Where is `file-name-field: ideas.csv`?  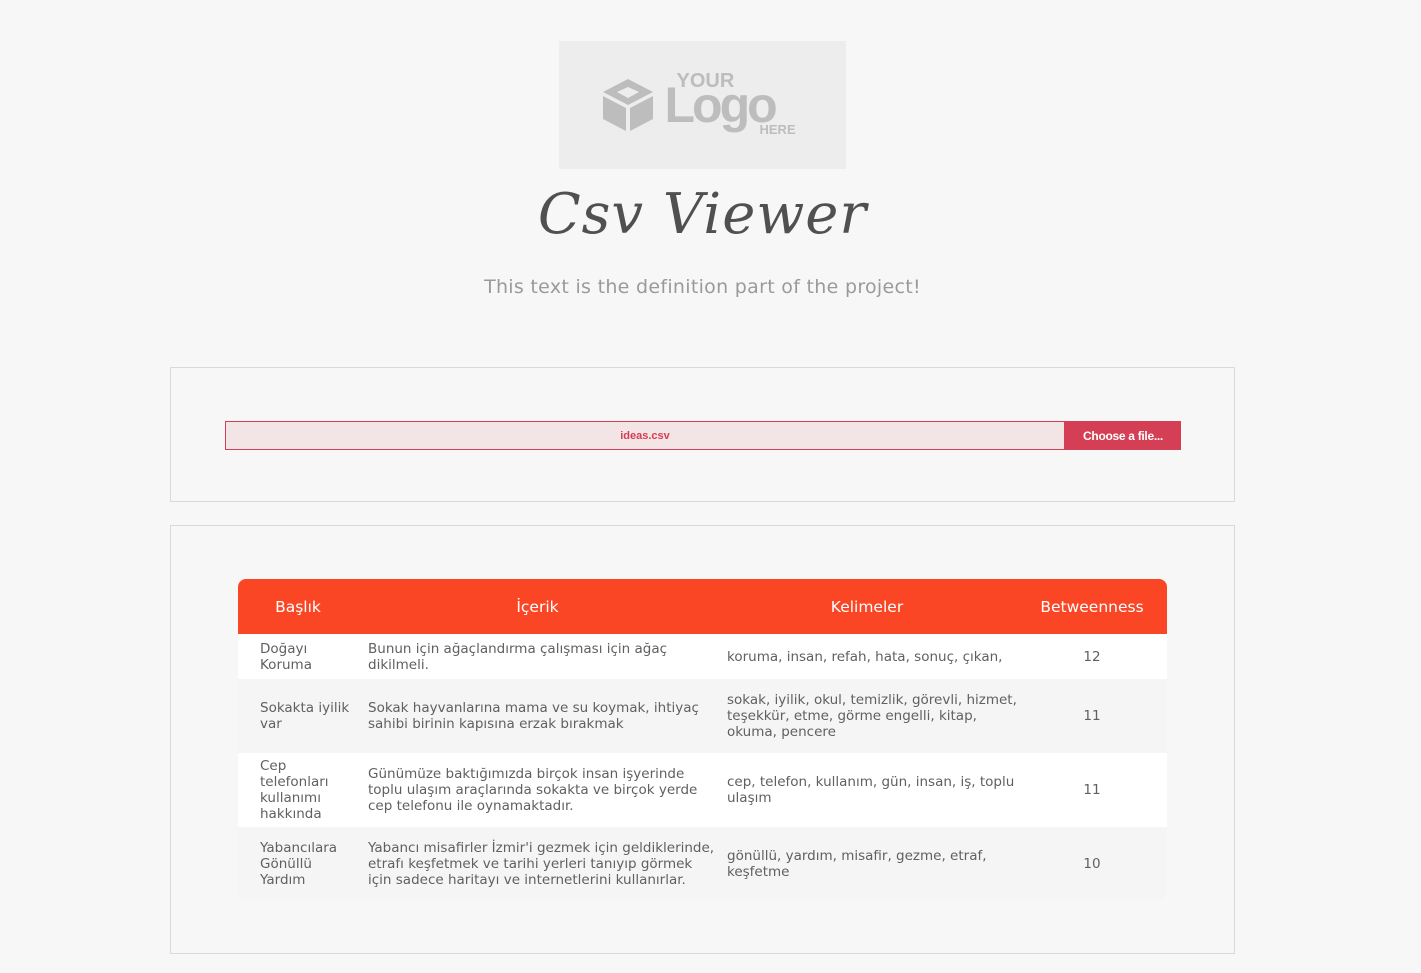
file-name-field: ideas.csv is located at coordinates (645, 435).